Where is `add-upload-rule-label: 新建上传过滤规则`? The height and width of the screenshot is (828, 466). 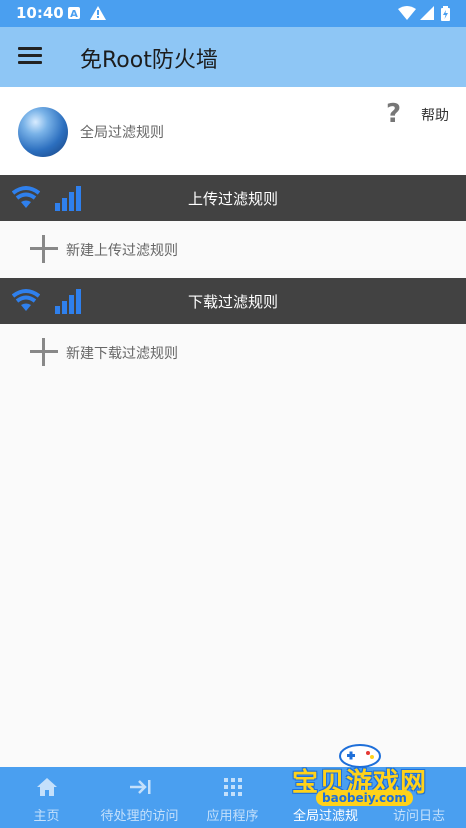 add-upload-rule-label: 新建上传过滤规则 is located at coordinates (122, 251).